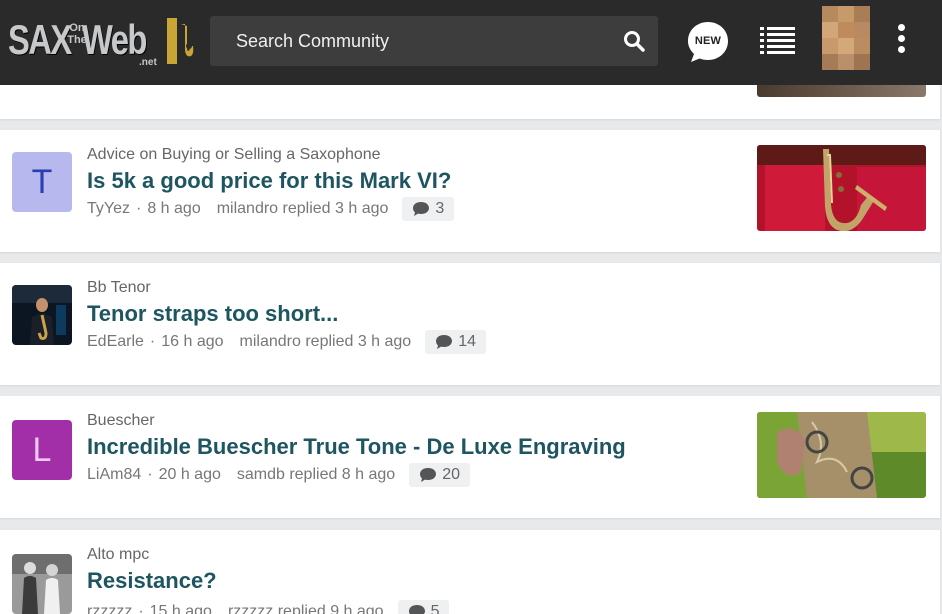 This screenshot has height=614, width=942. Describe the element at coordinates (115, 342) in the screenshot. I see `thread-author: EdEarle` at that location.